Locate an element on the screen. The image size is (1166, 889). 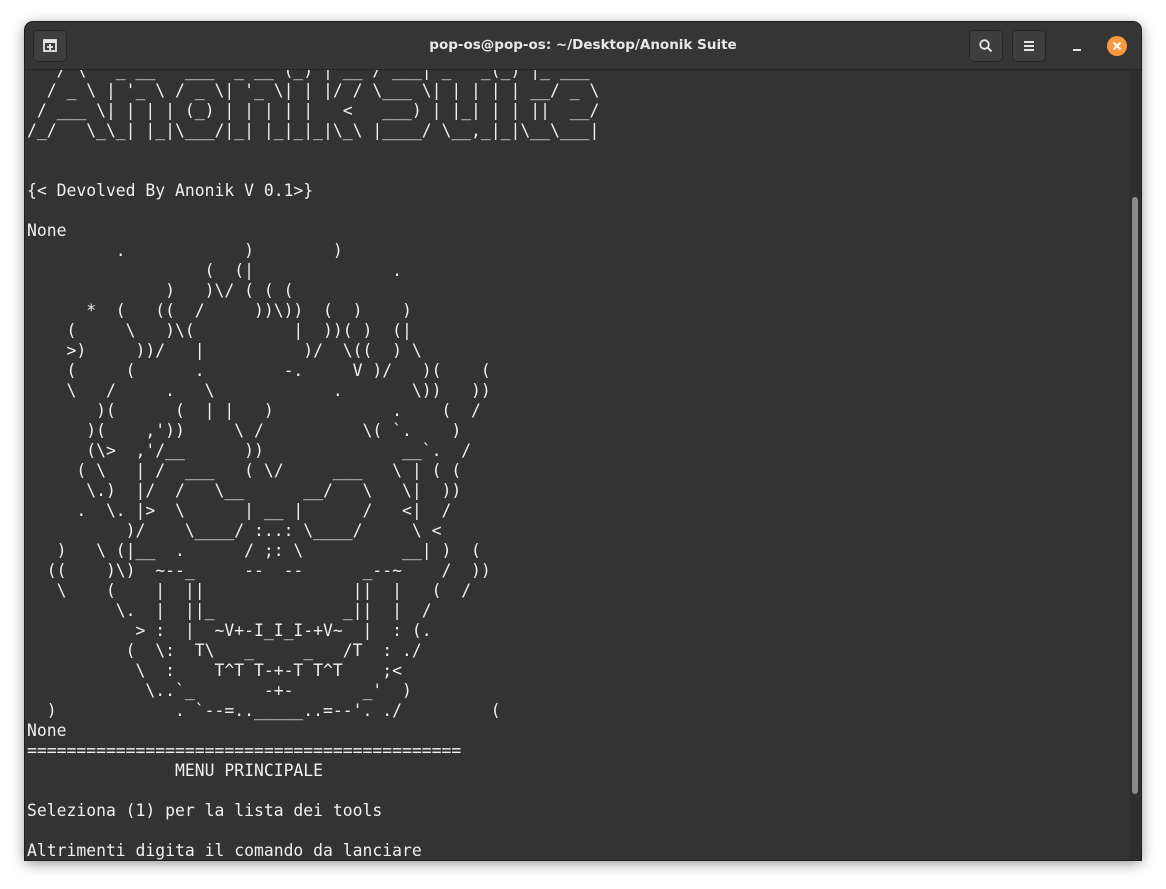
terminal-line: \..`_ -+- _' ) is located at coordinates (219, 690).